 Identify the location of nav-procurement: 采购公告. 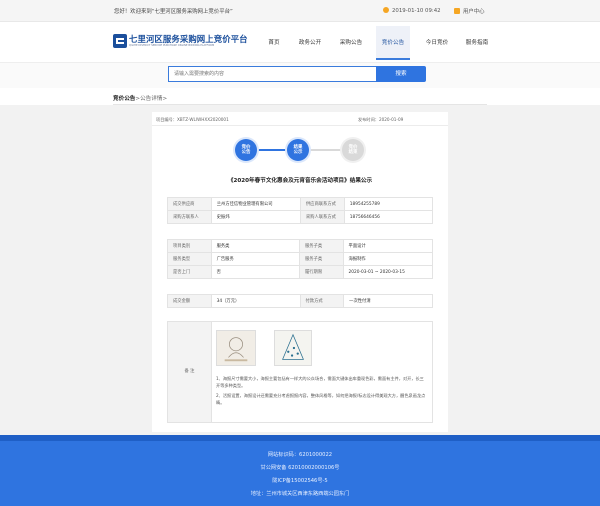
(351, 43).